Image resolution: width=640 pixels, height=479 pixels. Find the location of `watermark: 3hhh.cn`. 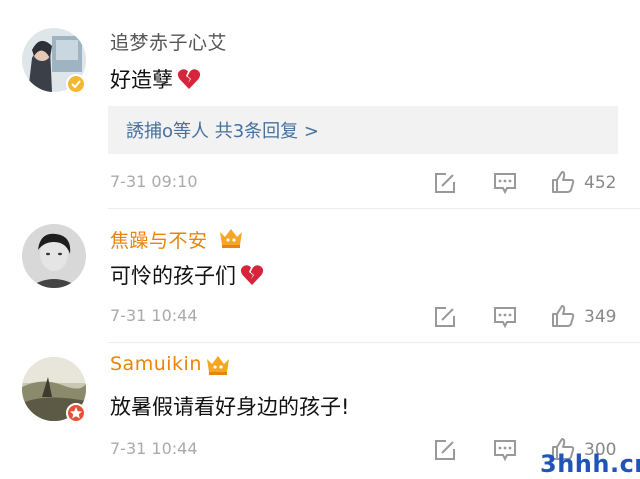

watermark: 3hhh.cn is located at coordinates (590, 464).